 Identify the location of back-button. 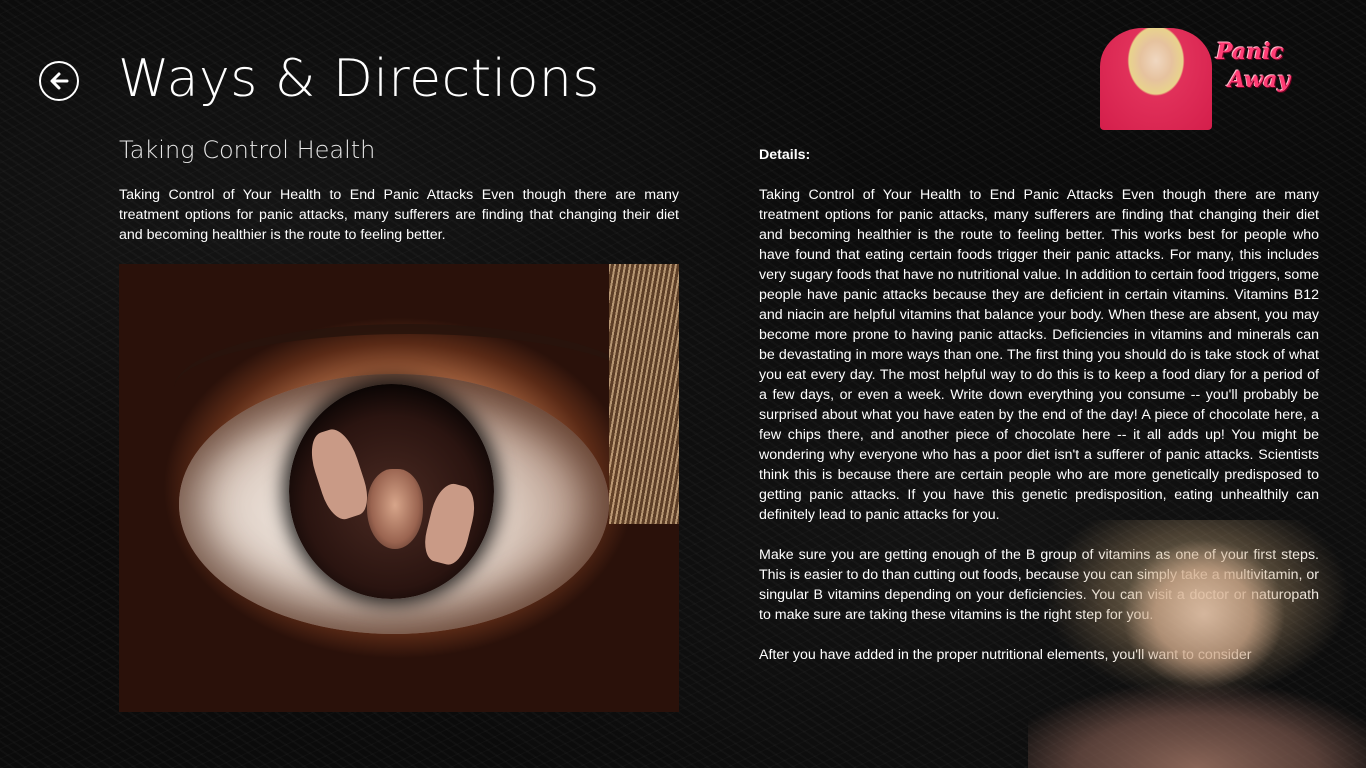
(59, 81).